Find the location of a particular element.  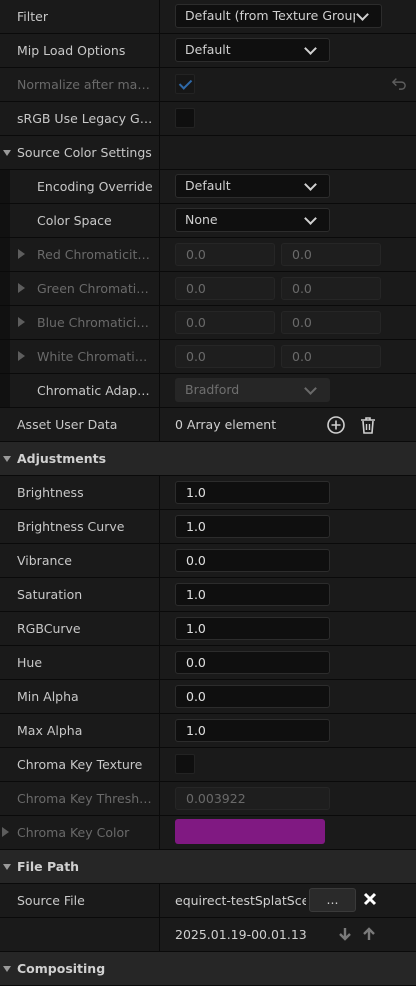

source-color-settings-row: Source Color Settings is located at coordinates (208, 153).